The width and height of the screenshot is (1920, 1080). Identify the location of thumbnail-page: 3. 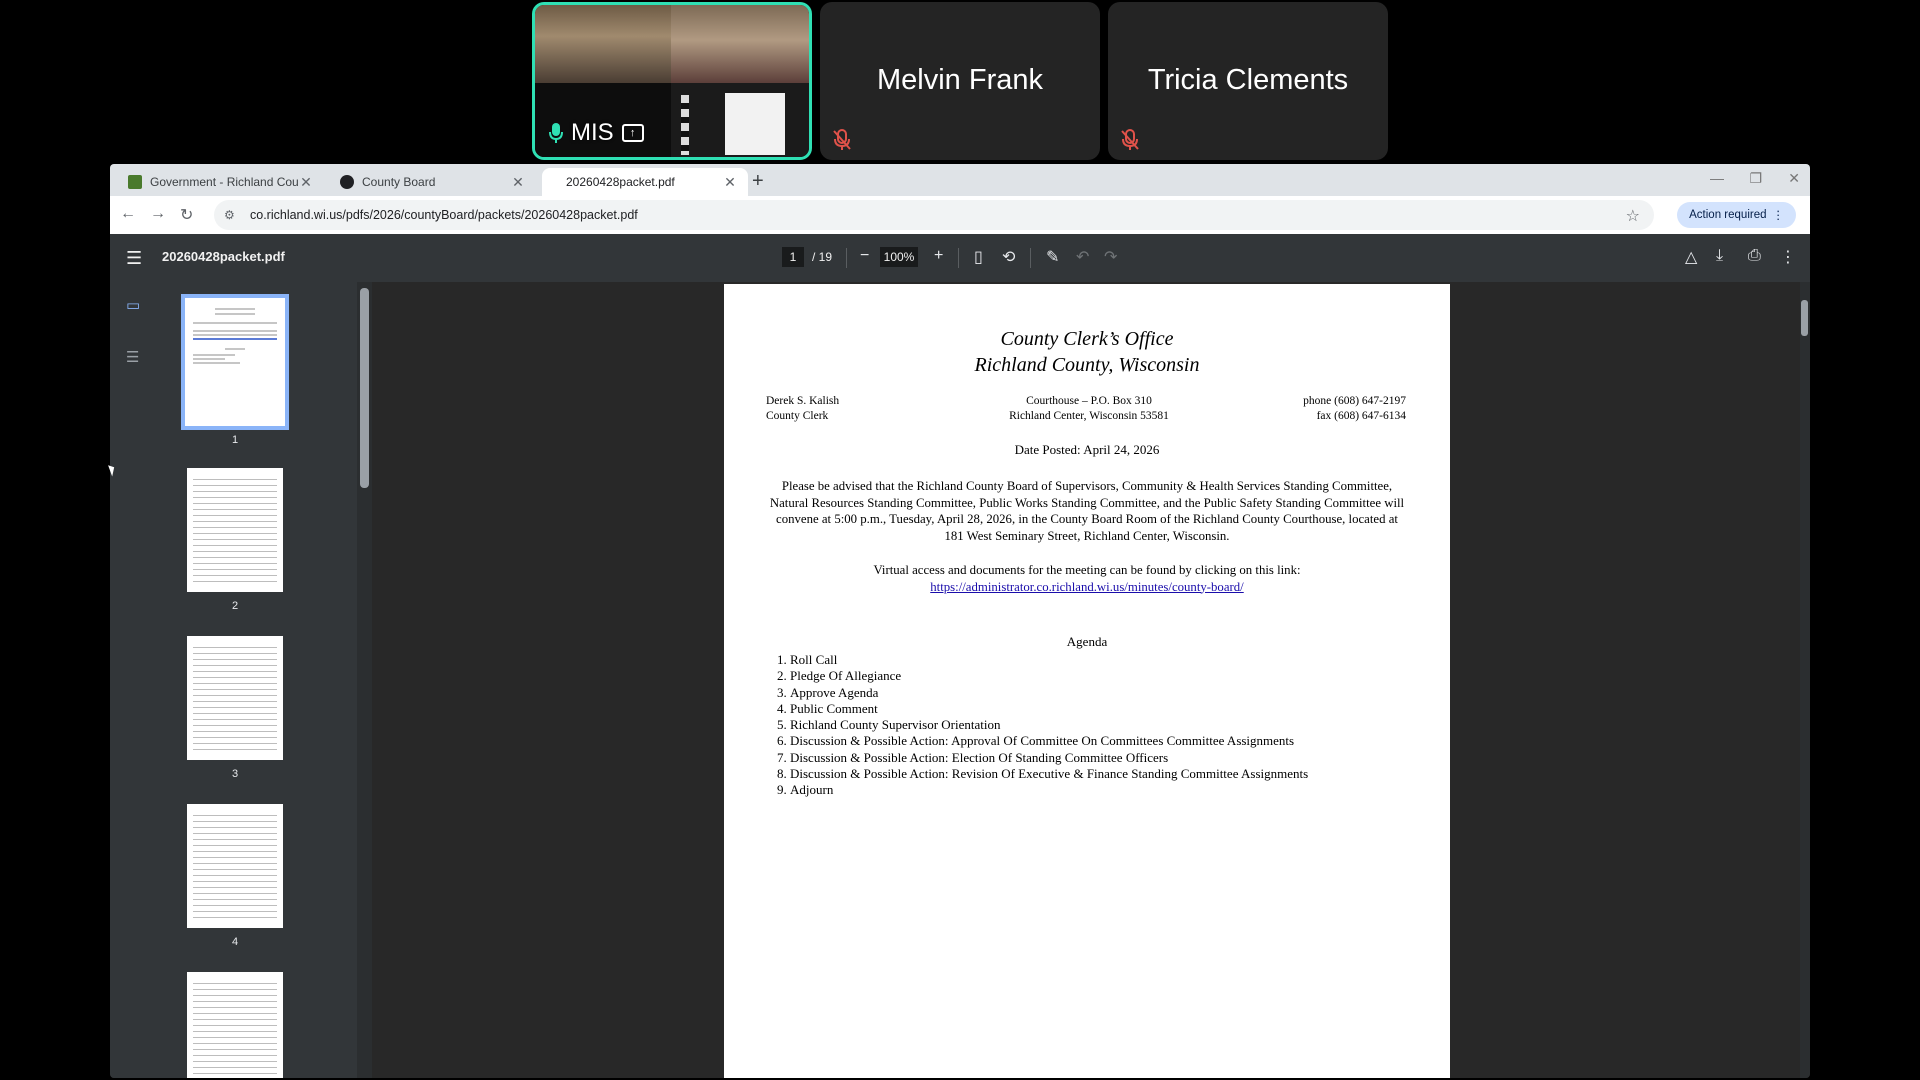
(235, 708).